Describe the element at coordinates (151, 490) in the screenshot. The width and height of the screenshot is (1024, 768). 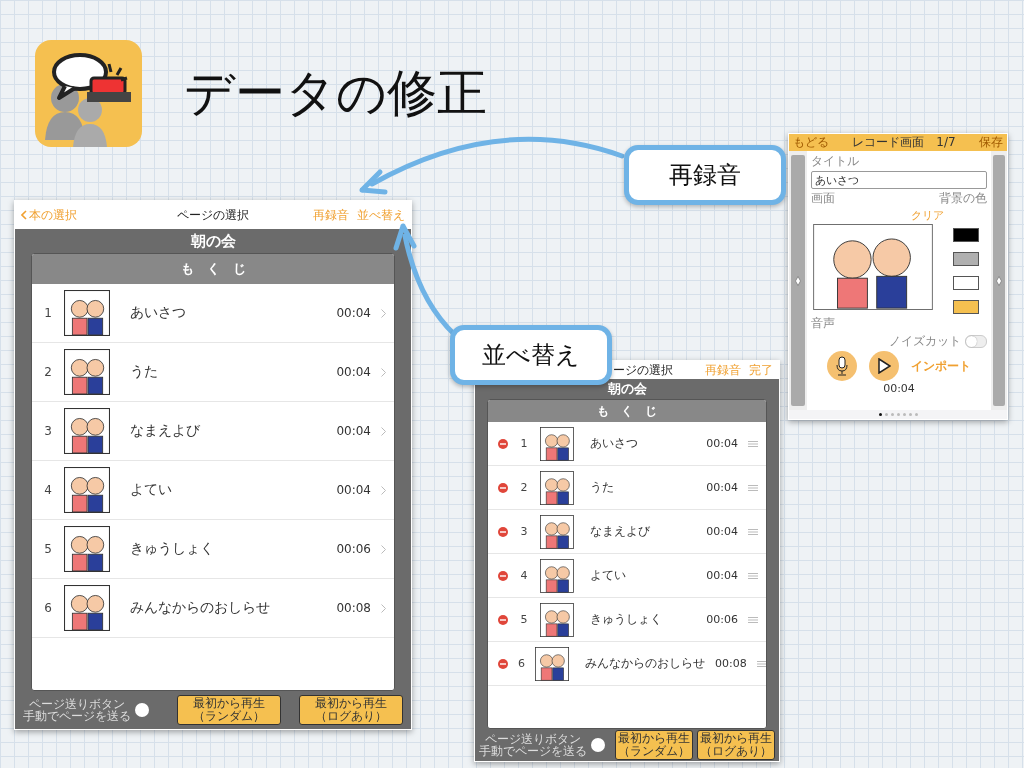
I see `page-title: よてい` at that location.